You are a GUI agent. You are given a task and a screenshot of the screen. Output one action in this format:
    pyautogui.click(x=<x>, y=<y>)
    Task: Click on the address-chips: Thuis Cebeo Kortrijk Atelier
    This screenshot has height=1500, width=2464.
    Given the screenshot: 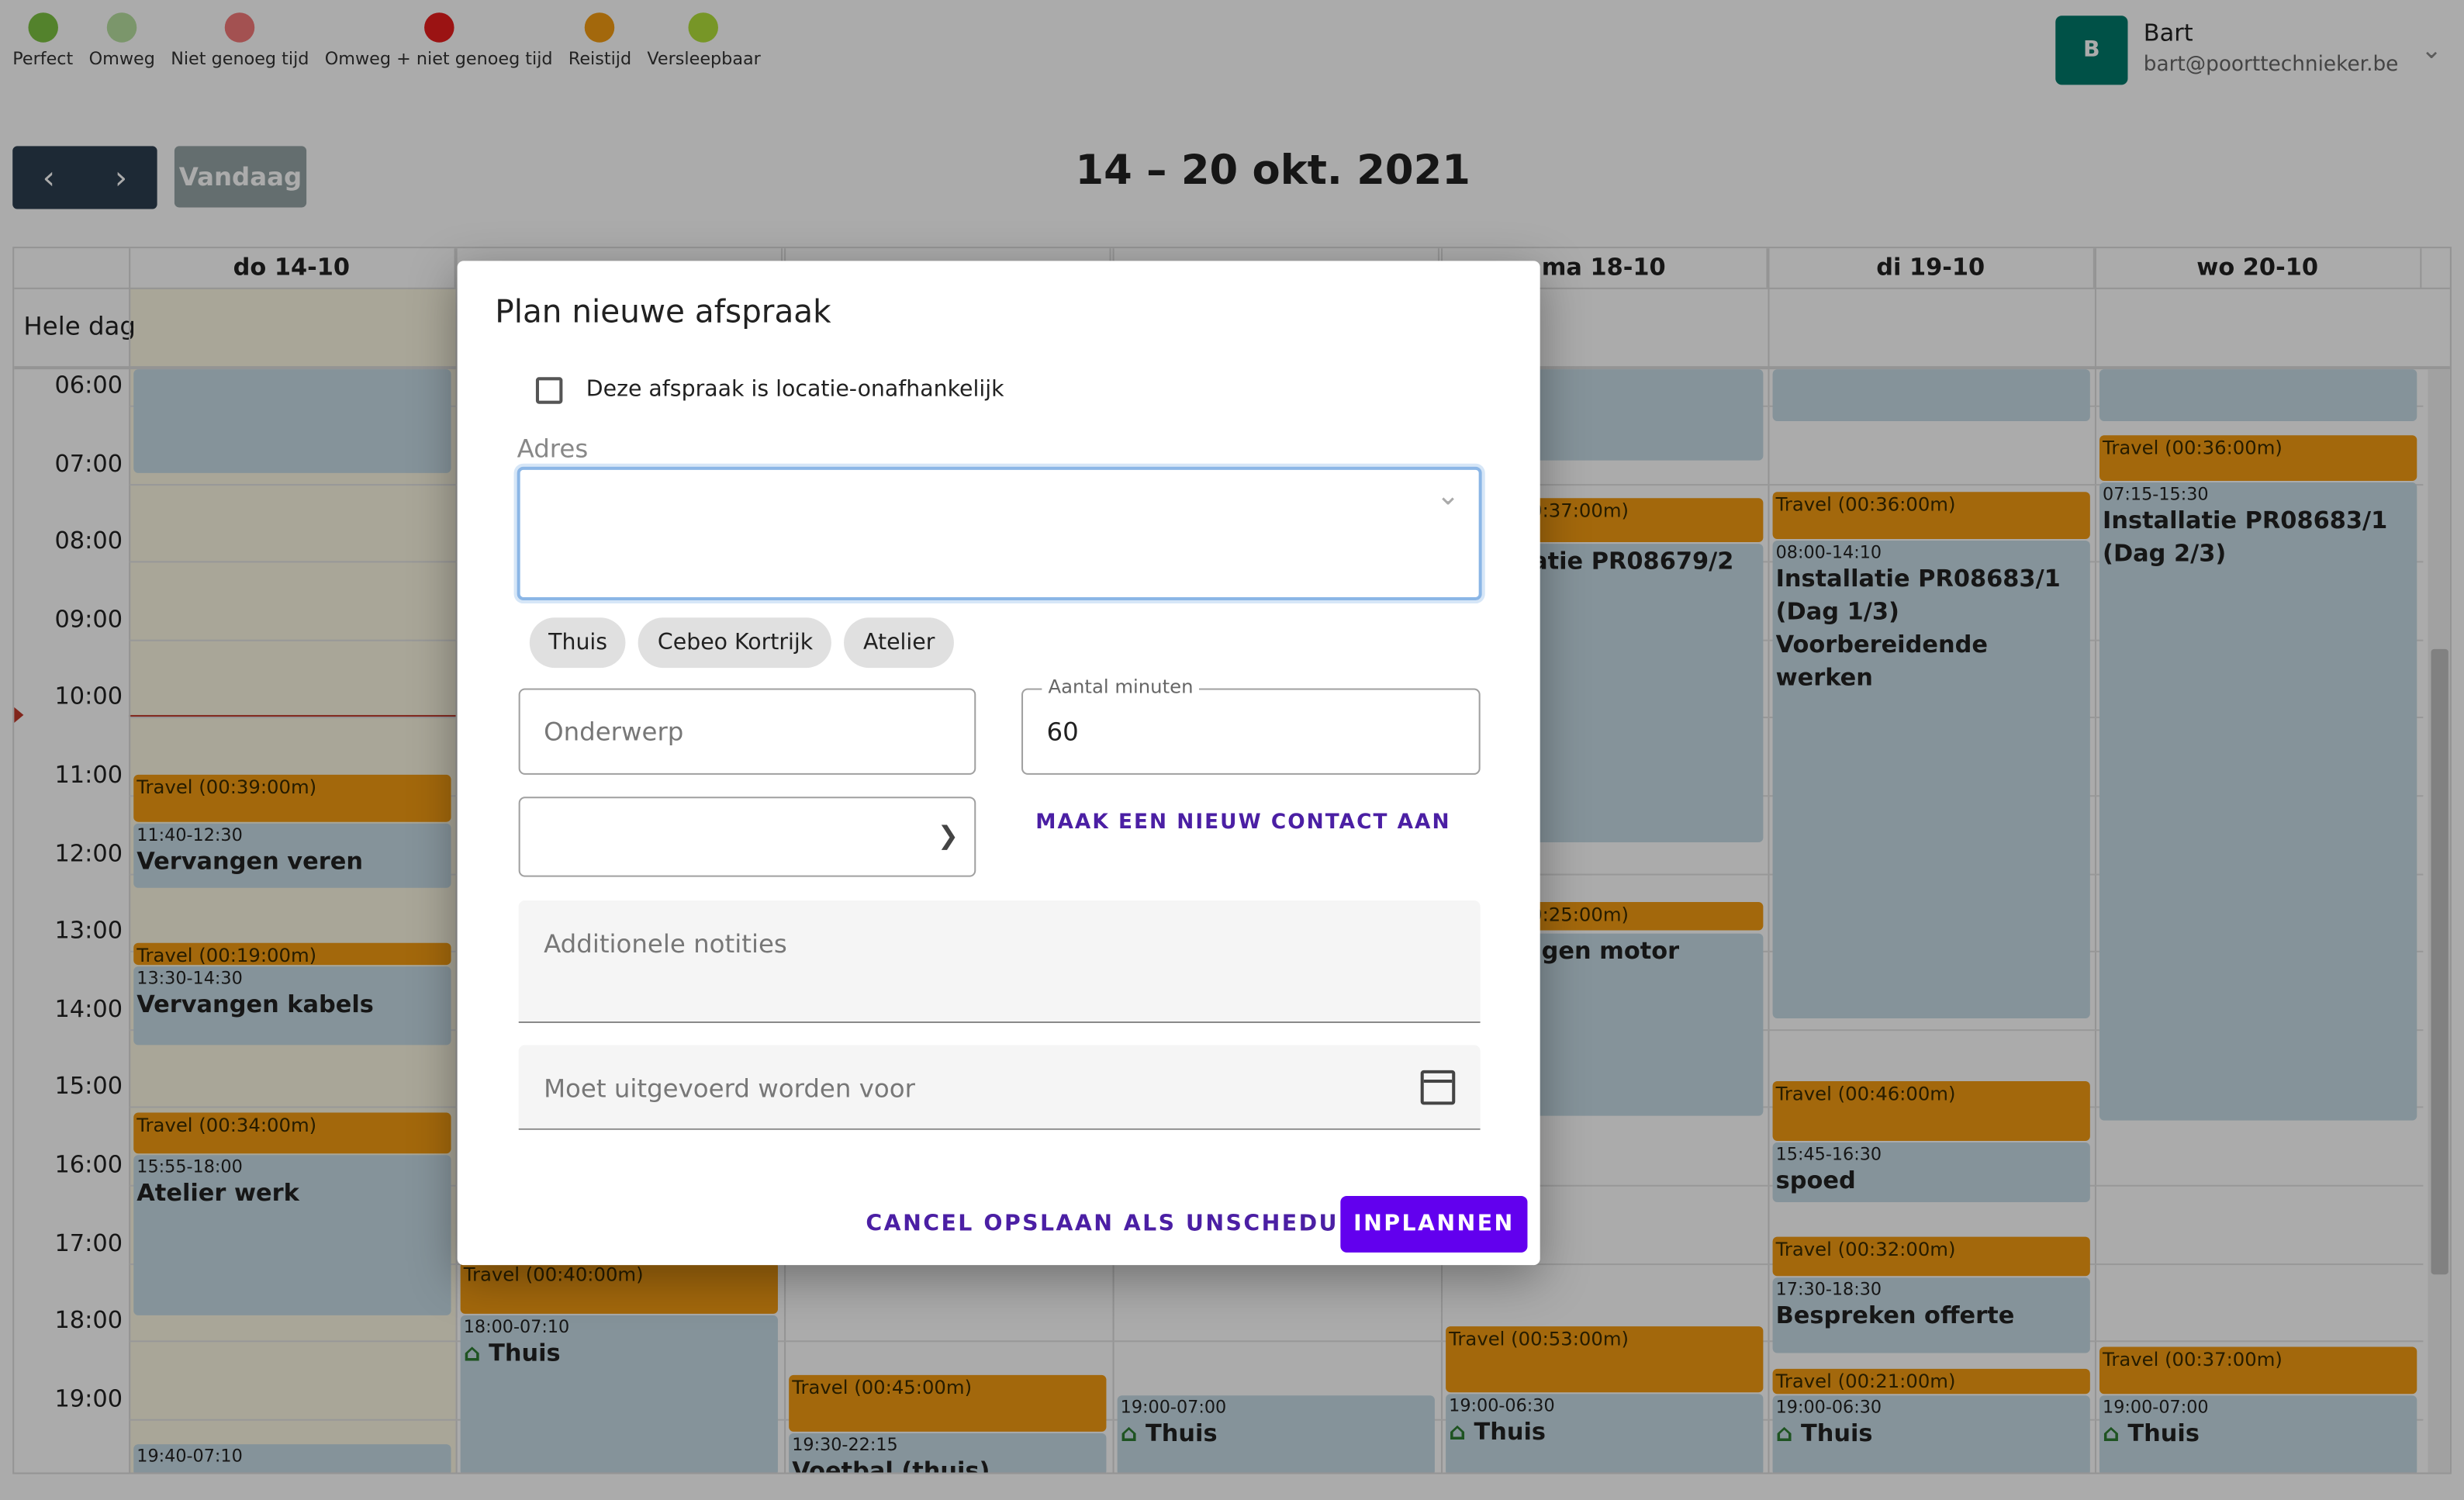 What is the action you would take?
    pyautogui.click(x=741, y=643)
    